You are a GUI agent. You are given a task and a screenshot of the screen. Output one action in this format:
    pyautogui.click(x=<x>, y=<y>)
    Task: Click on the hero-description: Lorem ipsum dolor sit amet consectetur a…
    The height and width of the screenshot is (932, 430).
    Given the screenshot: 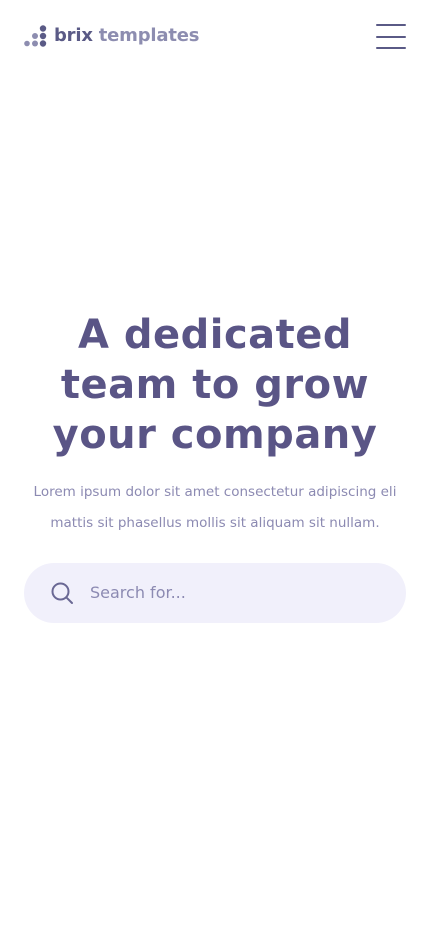 What is the action you would take?
    pyautogui.click(x=215, y=508)
    